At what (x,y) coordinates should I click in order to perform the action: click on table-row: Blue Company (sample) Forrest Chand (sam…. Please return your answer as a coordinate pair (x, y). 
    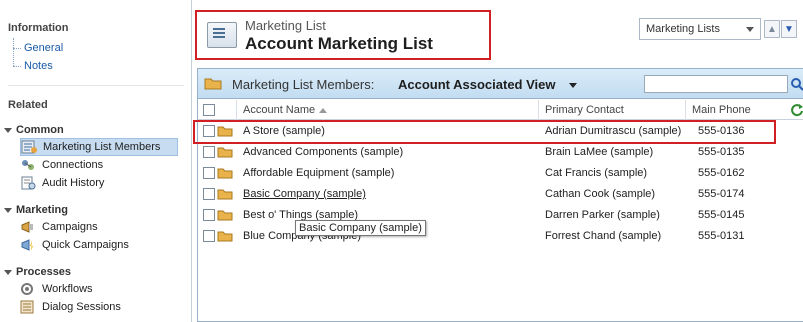
    Looking at the image, I should click on (500, 236).